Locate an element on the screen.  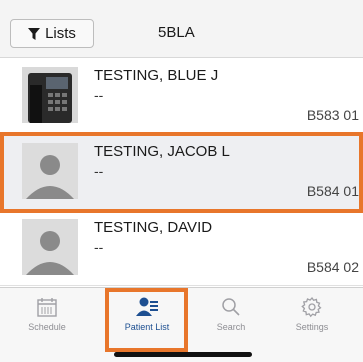
tab-settings: Settings is located at coordinates (312, 317).